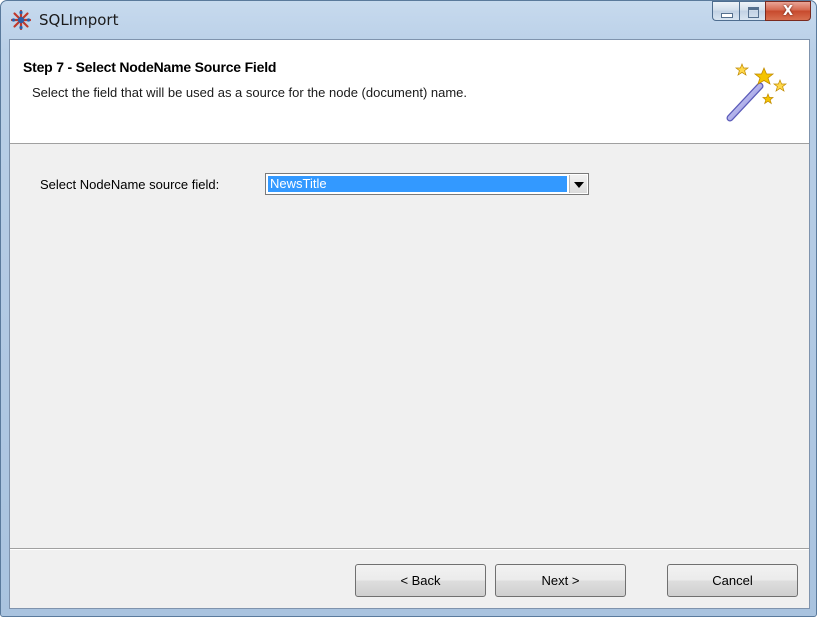 The height and width of the screenshot is (619, 819). I want to click on back-button: < Back, so click(420, 580).